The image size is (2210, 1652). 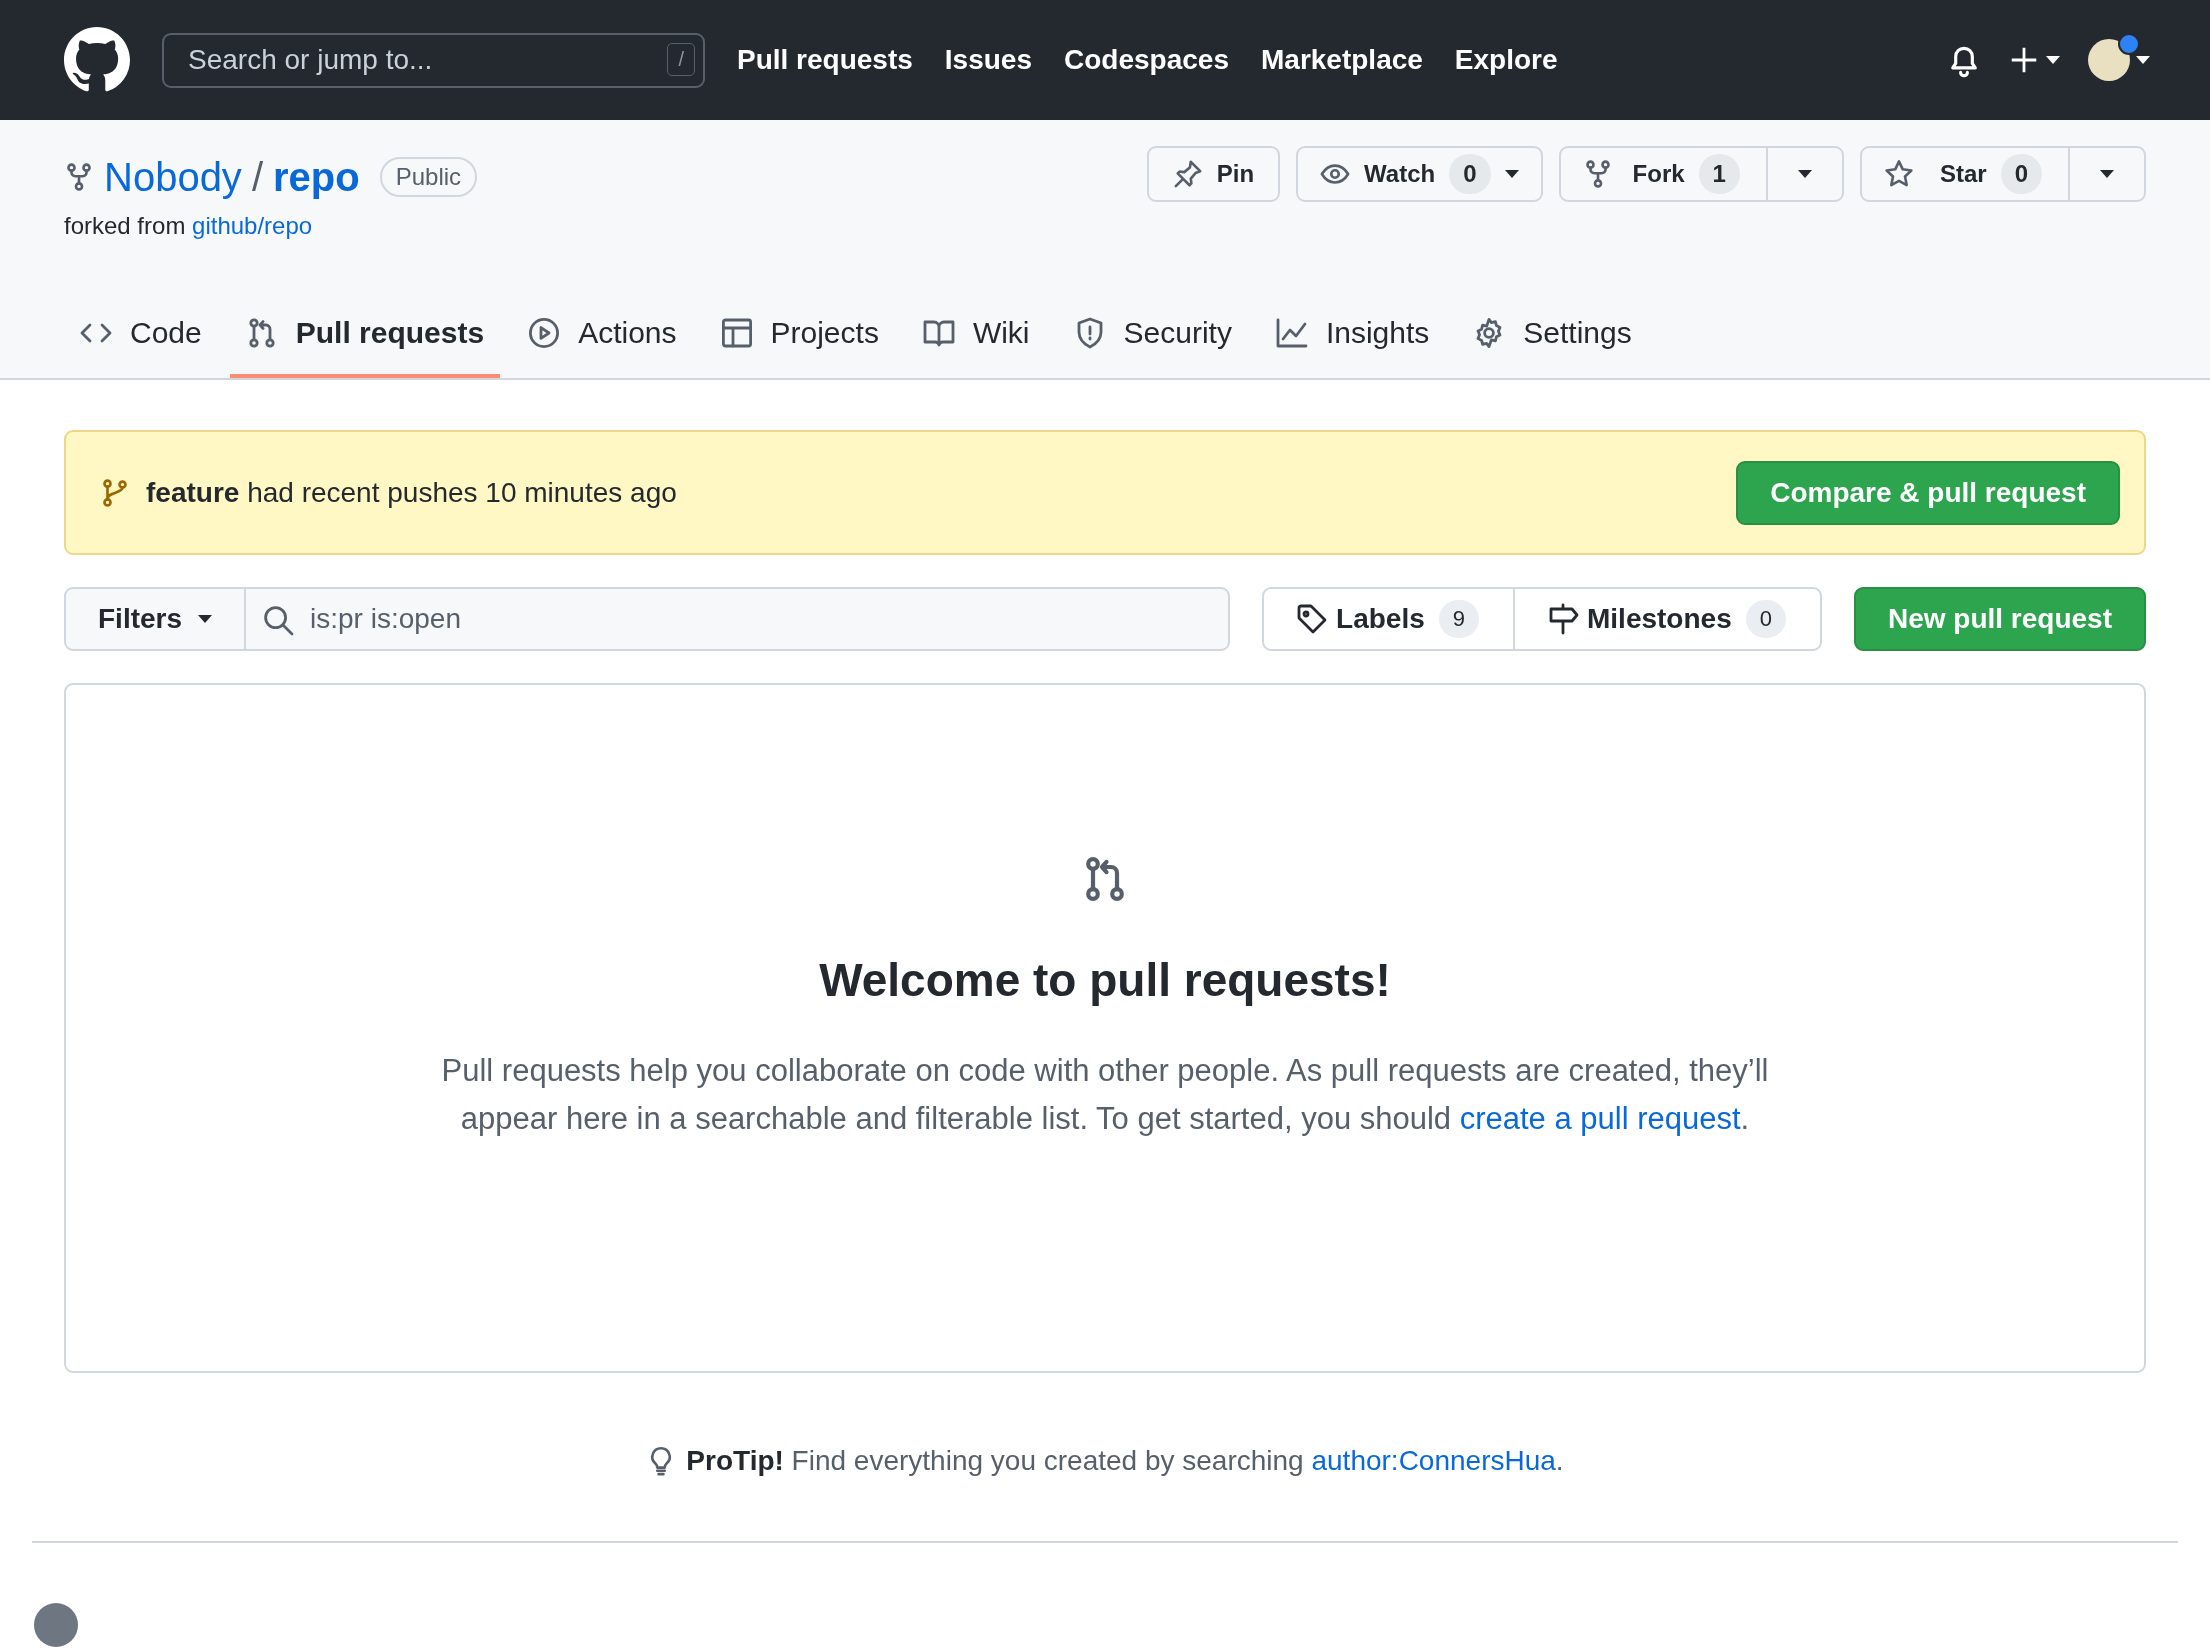 What do you see at coordinates (125, 225) in the screenshot?
I see `forked-from-text: forked from` at bounding box center [125, 225].